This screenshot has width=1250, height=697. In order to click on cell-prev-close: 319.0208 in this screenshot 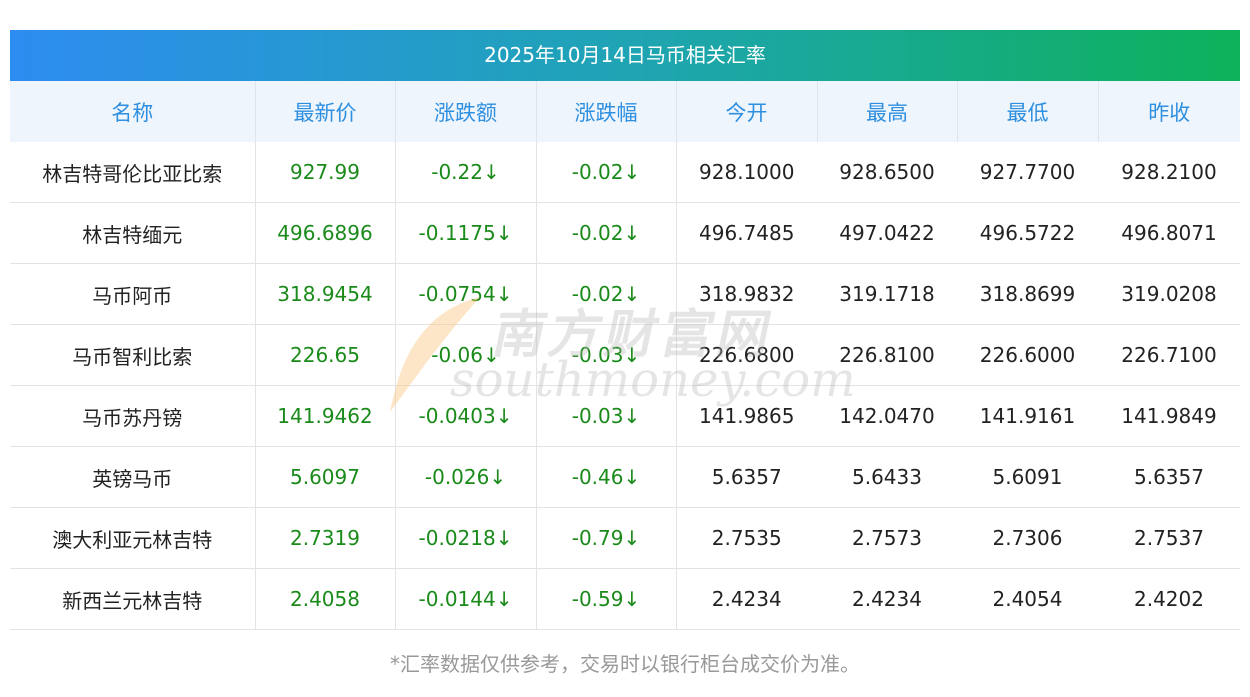, I will do `click(1169, 294)`.